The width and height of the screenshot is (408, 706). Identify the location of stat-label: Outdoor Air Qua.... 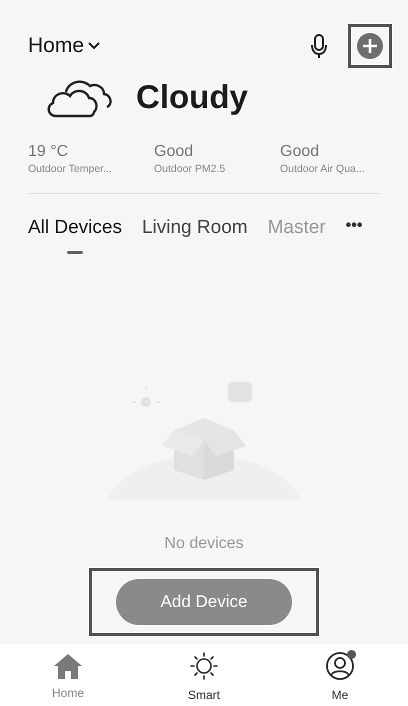
(323, 169).